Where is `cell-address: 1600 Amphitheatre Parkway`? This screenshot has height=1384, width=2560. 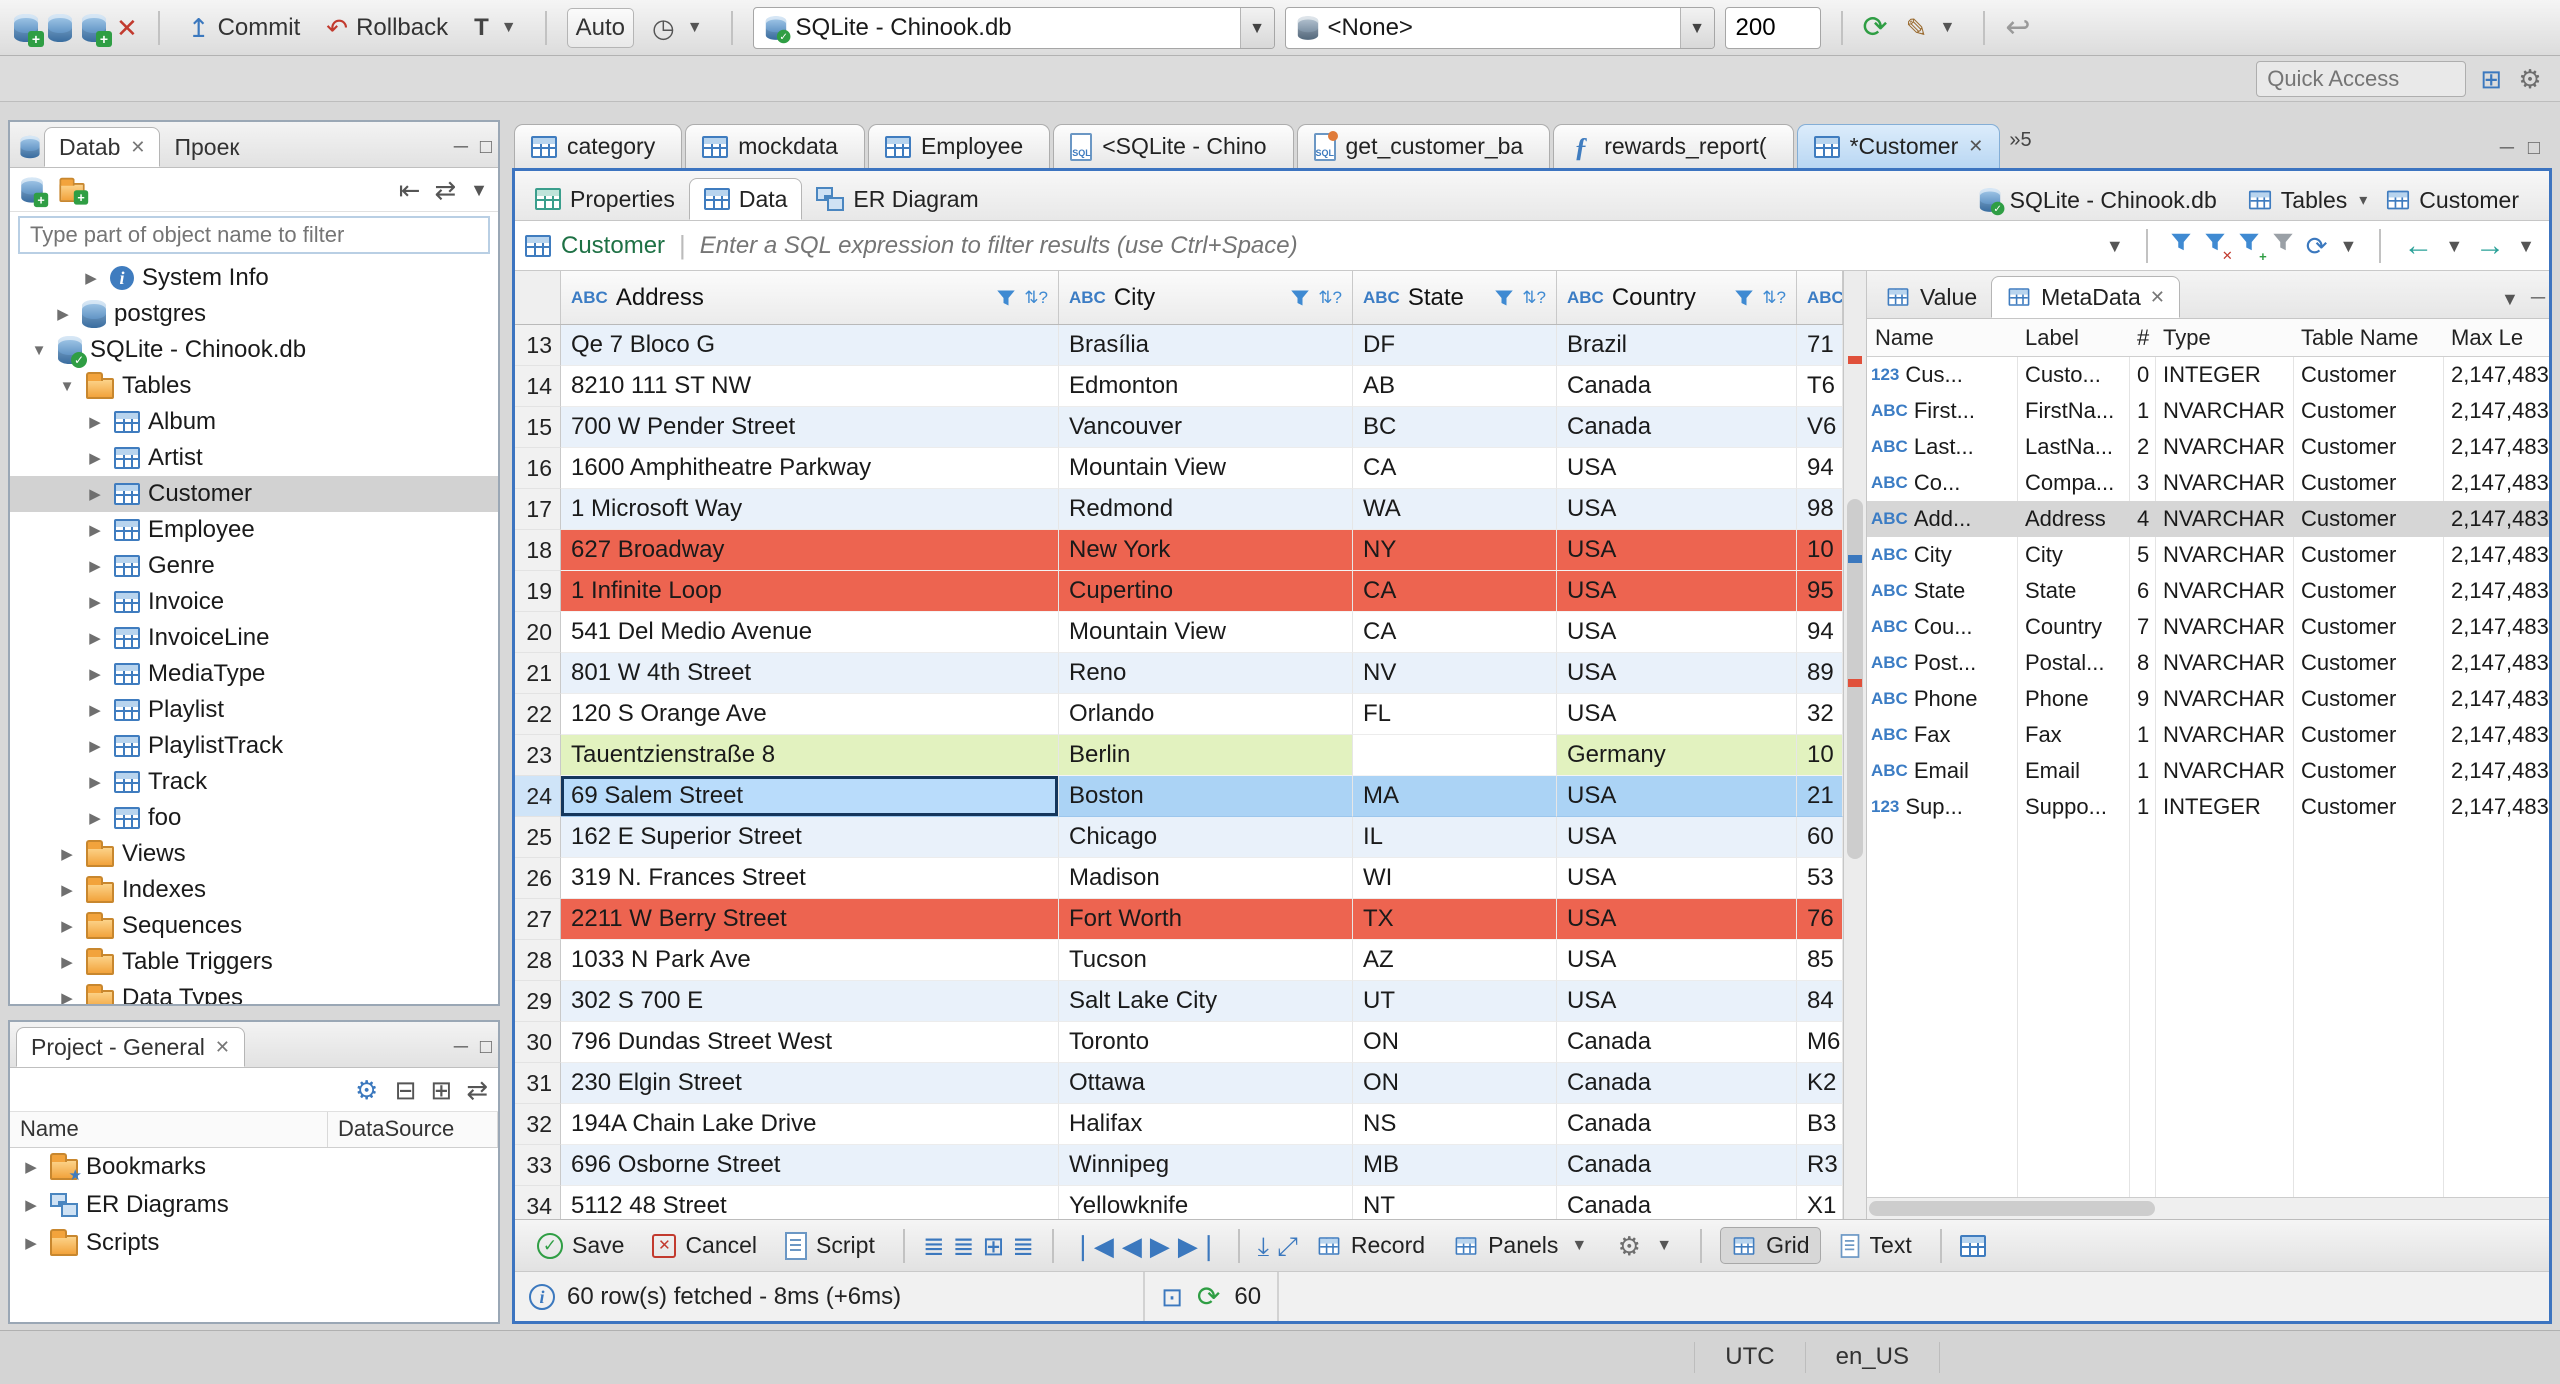
cell-address: 1600 Amphitheatre Parkway is located at coordinates (810, 468).